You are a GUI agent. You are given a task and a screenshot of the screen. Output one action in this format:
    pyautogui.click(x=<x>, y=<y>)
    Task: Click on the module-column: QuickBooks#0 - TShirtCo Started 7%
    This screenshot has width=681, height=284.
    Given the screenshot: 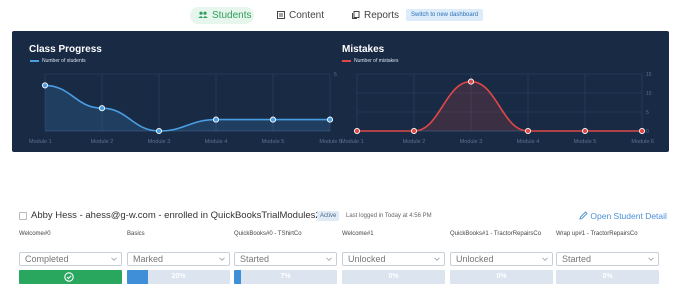 What is the action you would take?
    pyautogui.click(x=285, y=257)
    